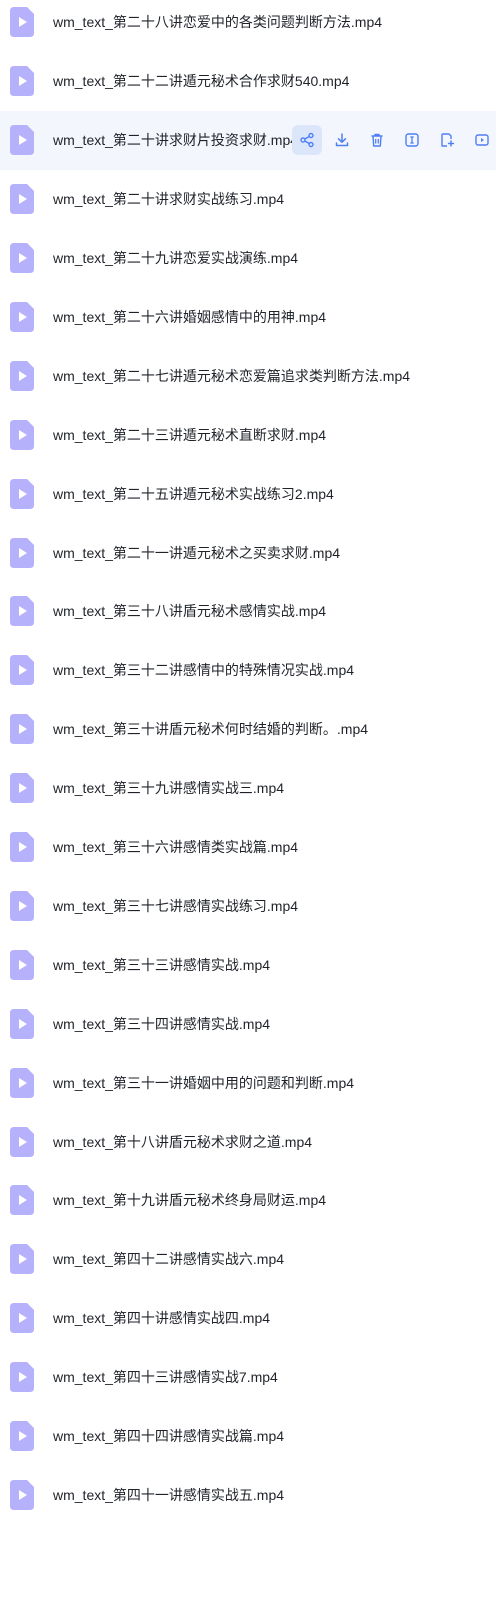  I want to click on file-row: wm_text_第三十七讲感情实战练习.mp4, so click(248, 906).